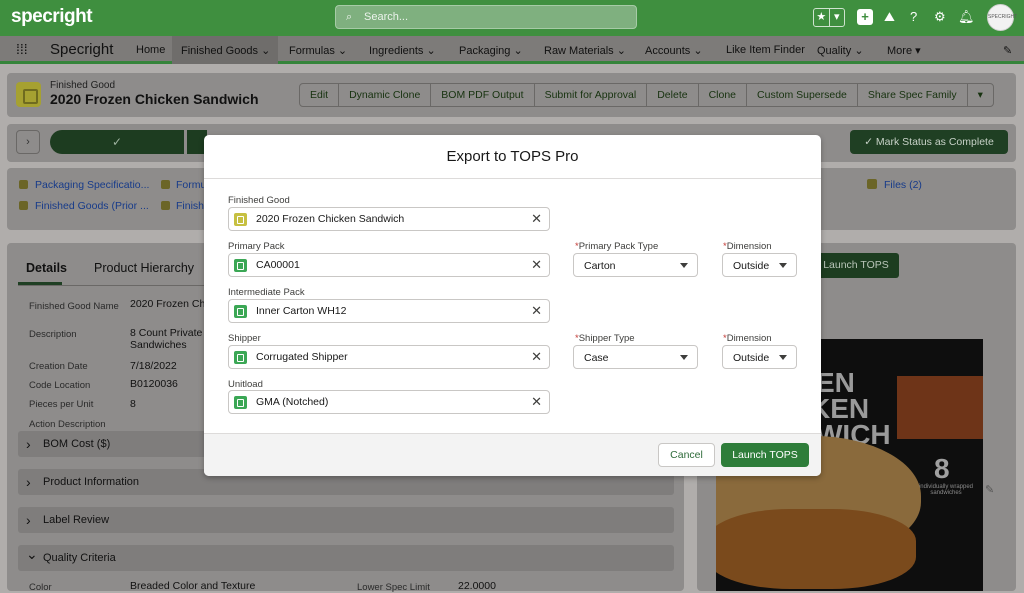 Image resolution: width=1024 pixels, height=593 pixels. What do you see at coordinates (389, 265) in the screenshot?
I see `primary-pack-field: CA00001 ✕` at bounding box center [389, 265].